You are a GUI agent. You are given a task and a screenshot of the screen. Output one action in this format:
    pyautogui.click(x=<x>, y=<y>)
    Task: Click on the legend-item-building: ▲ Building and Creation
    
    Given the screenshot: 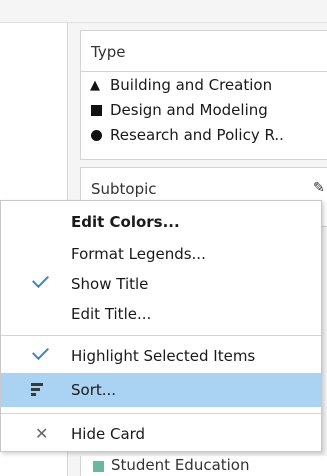 What is the action you would take?
    pyautogui.click(x=181, y=85)
    